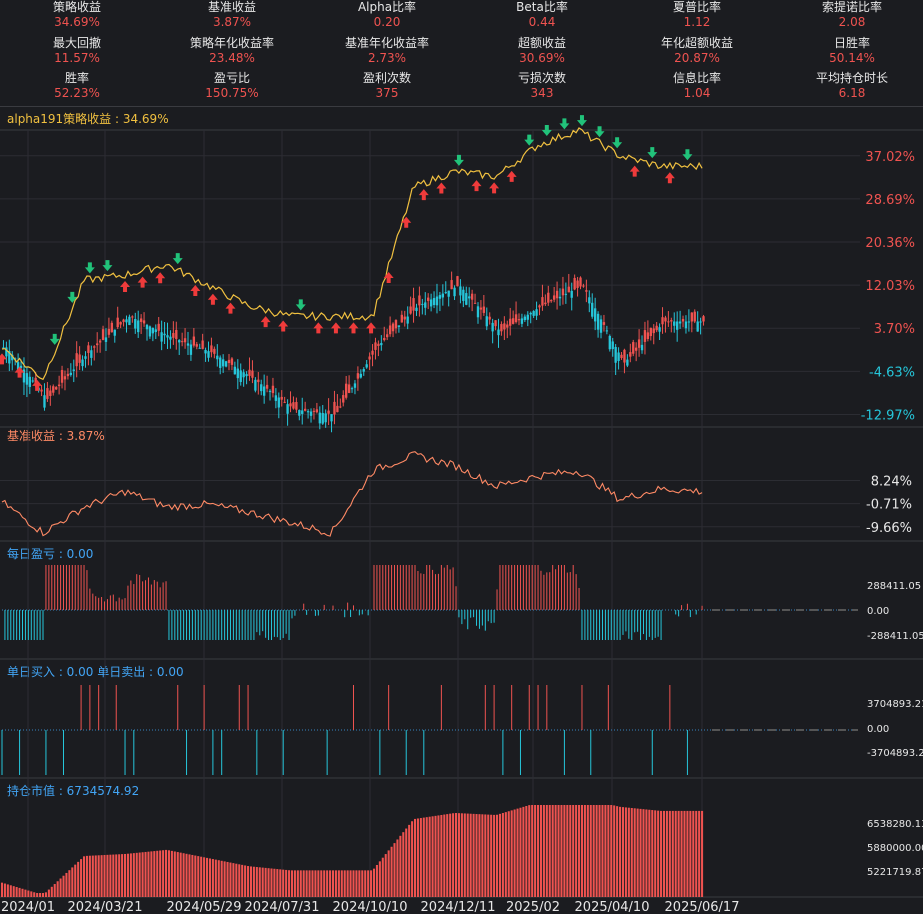 Image resolution: width=923 pixels, height=914 pixels. Describe the element at coordinates (77, 86) in the screenshot. I see `stat-item: 胜率 52.23%` at that location.